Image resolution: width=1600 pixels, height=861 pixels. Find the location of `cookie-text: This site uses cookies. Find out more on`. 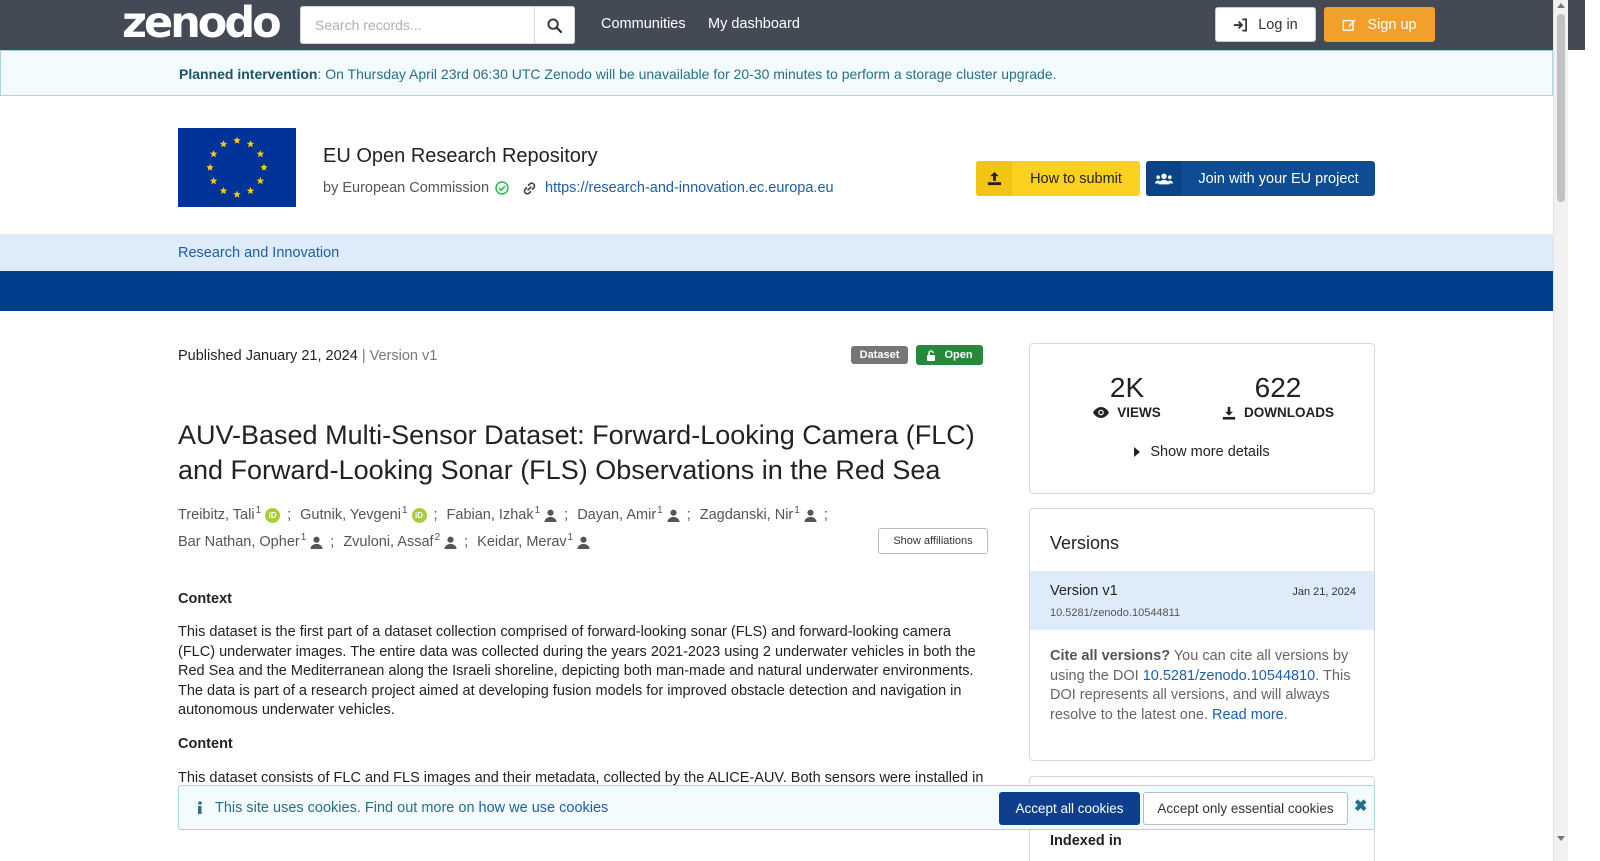

cookie-text: This site uses cookies. Find out more on is located at coordinates (347, 808).